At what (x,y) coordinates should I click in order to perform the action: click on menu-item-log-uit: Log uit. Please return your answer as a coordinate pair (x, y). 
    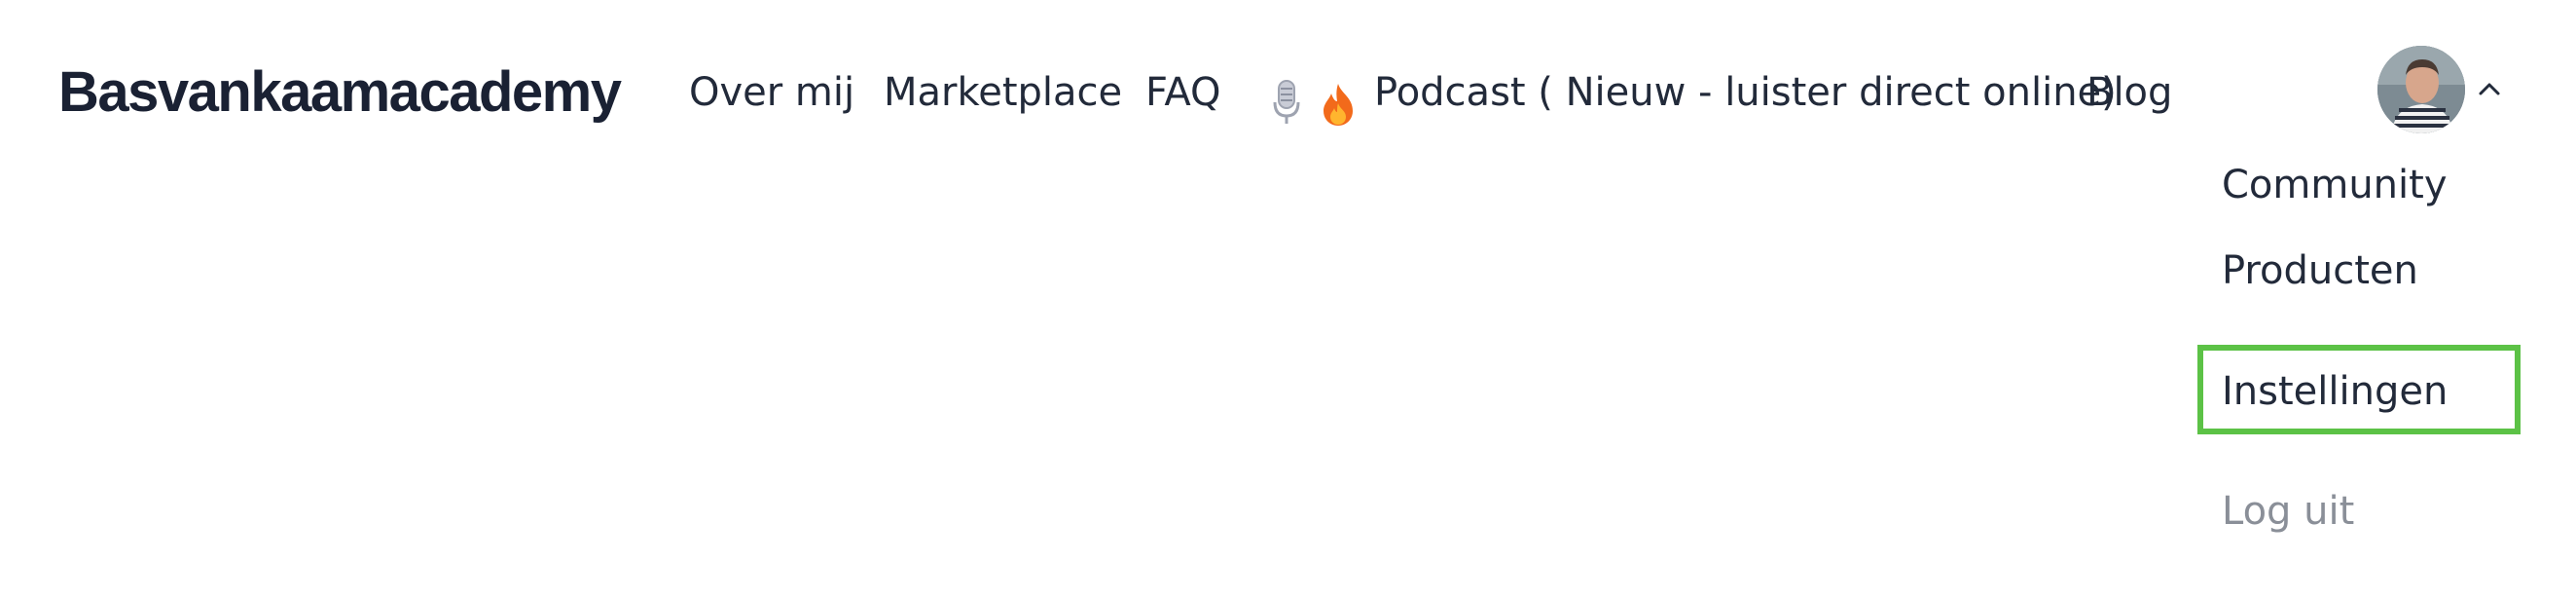
    Looking at the image, I should click on (2288, 511).